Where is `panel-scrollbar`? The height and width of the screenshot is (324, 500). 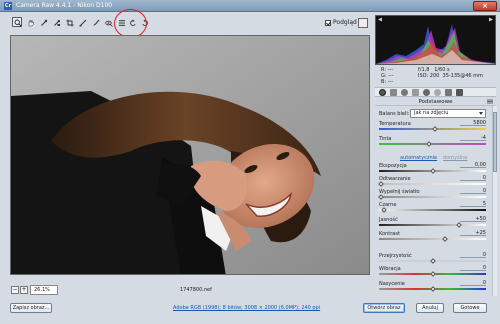
panel-scrollbar is located at coordinates (494, 201).